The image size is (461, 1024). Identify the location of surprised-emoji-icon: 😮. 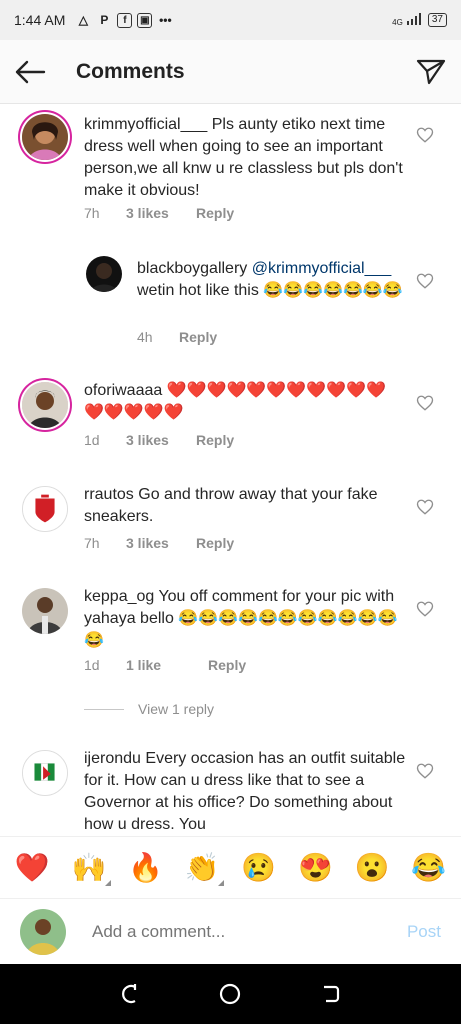
(372, 867).